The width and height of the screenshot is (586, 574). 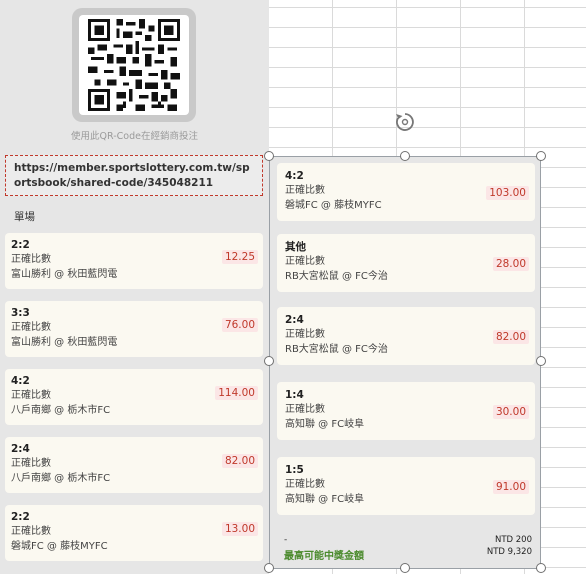 I want to click on bet-card: 4:2 正確比數 八戶南鄉 @ 栃木市FC 114.00, so click(x=134, y=397).